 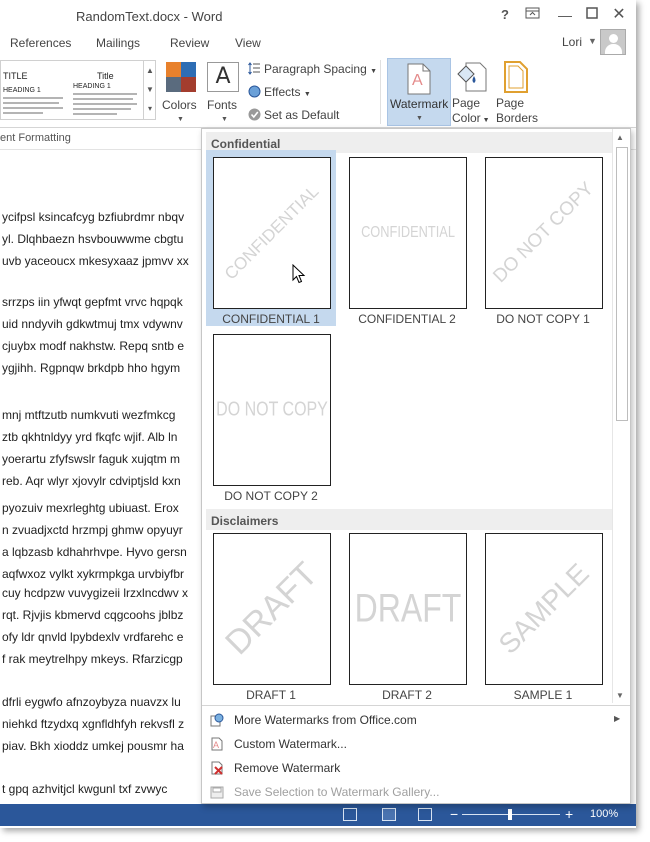 I want to click on page-color-button: Page Color ▼, so click(x=472, y=92).